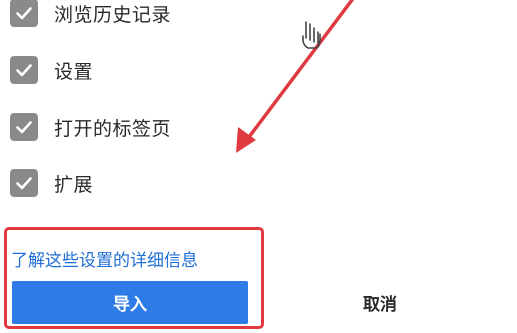  What do you see at coordinates (113, 128) in the screenshot?
I see `option-label: 打开的标签页` at bounding box center [113, 128].